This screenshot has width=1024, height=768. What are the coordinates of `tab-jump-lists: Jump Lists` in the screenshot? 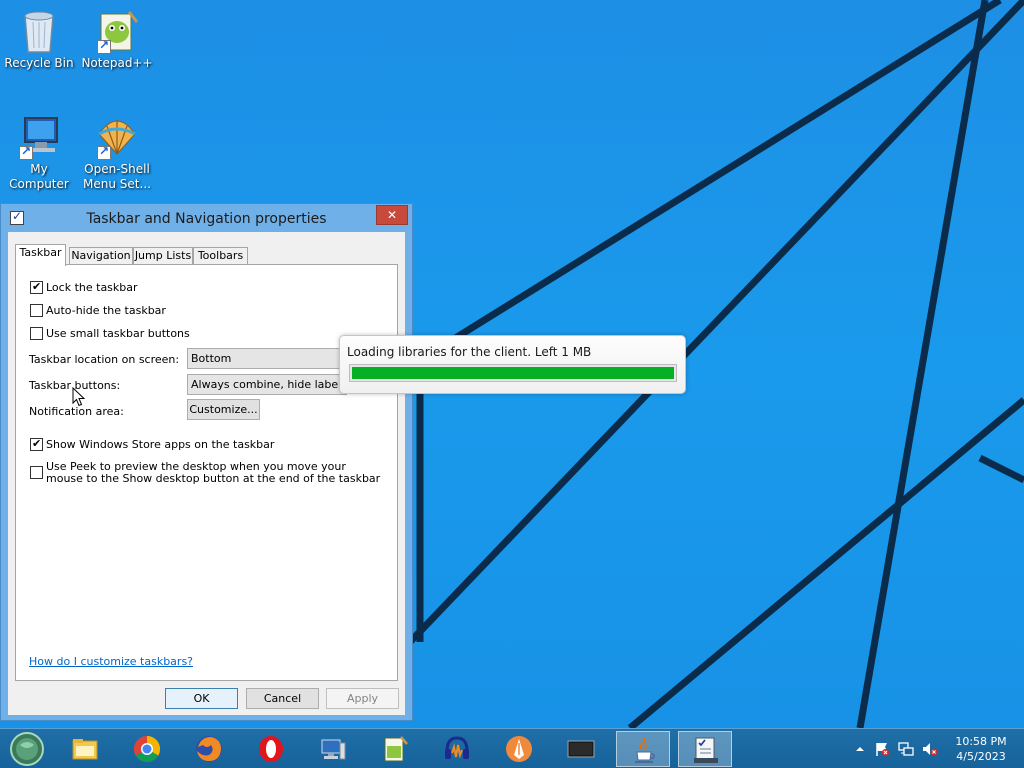 It's located at (163, 256).